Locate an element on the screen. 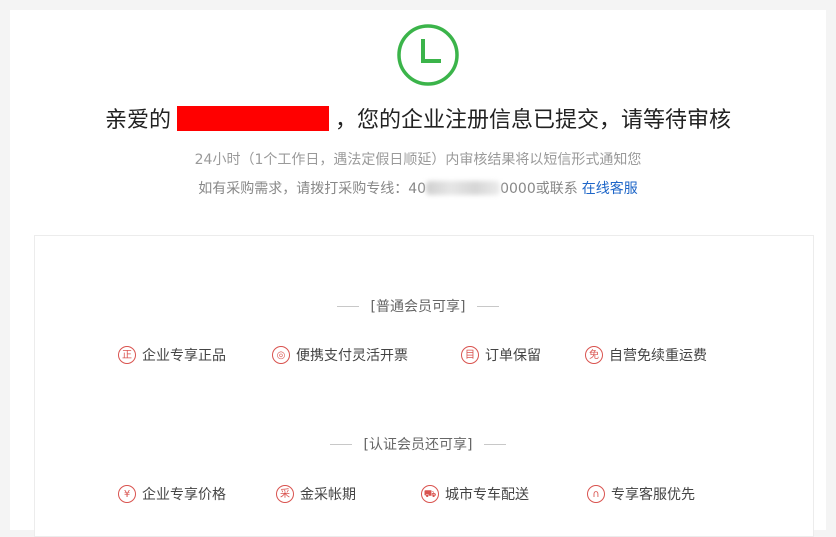 This screenshot has width=836, height=537. benefit-credit-term: 采 金采帐期 is located at coordinates (316, 494).